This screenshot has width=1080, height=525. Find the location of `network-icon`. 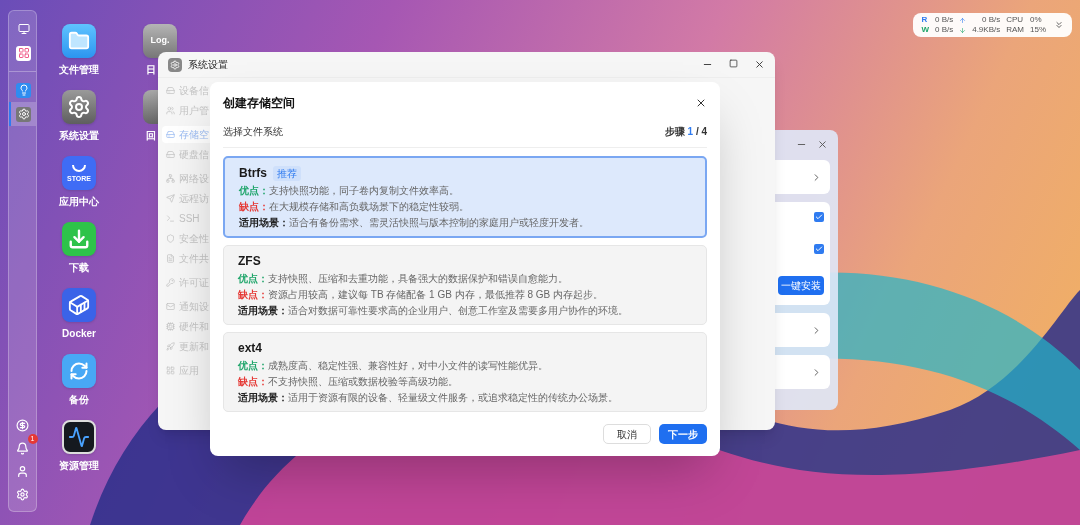

network-icon is located at coordinates (170, 178).